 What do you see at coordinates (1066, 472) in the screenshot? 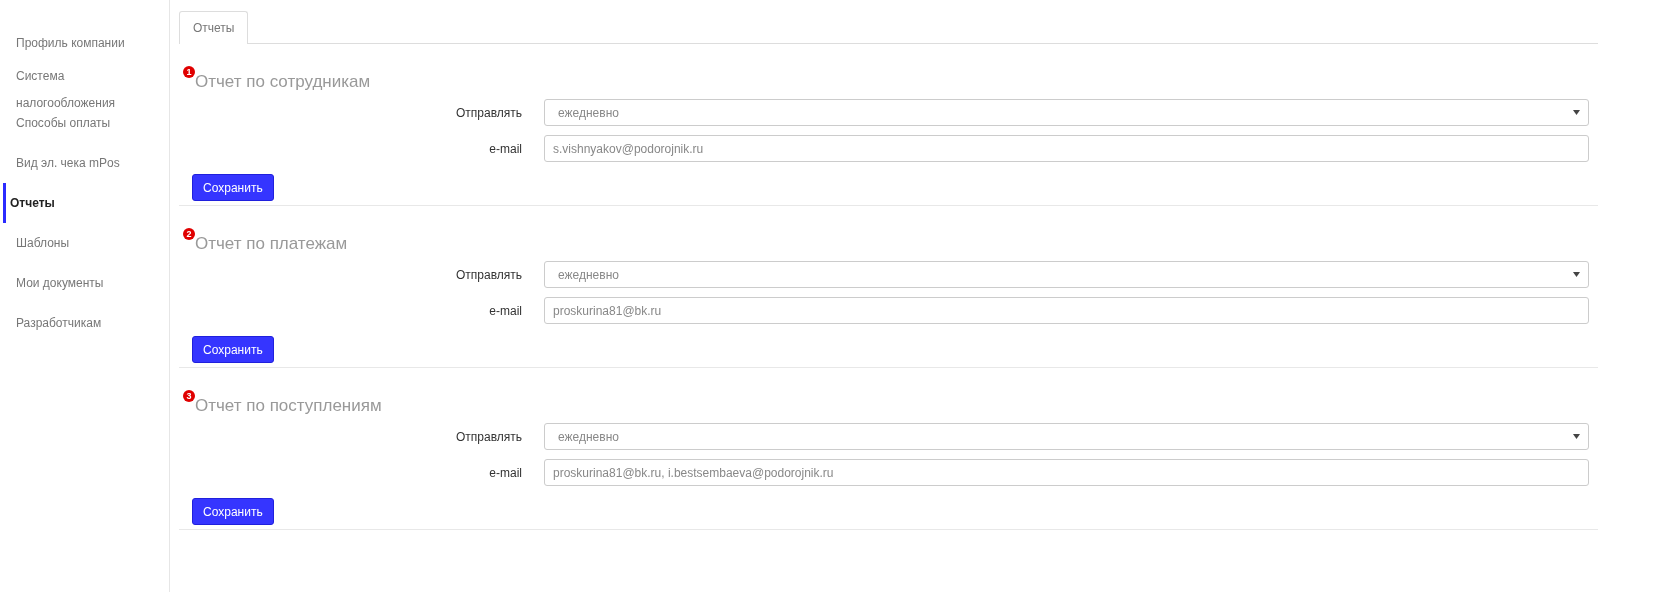
I see `email-field: proskurina81@bk.ru, i.bestsembaeva@podorojnik.ru` at bounding box center [1066, 472].